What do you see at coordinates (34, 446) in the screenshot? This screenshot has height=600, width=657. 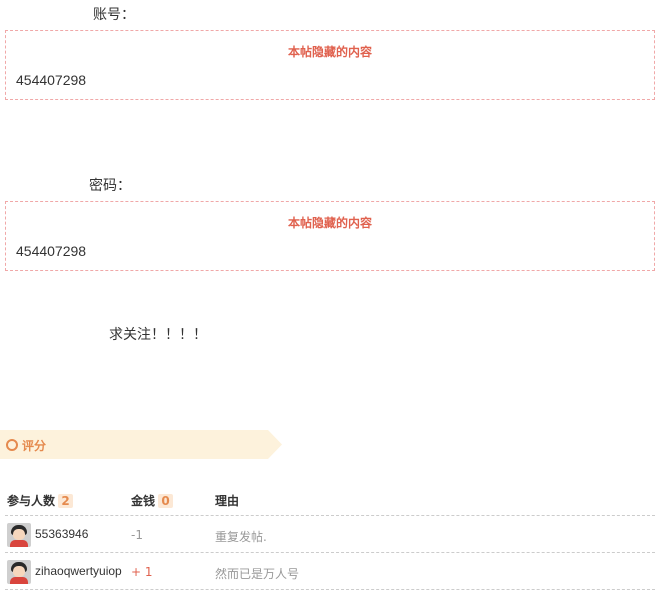 I see `rating-title: 评分` at bounding box center [34, 446].